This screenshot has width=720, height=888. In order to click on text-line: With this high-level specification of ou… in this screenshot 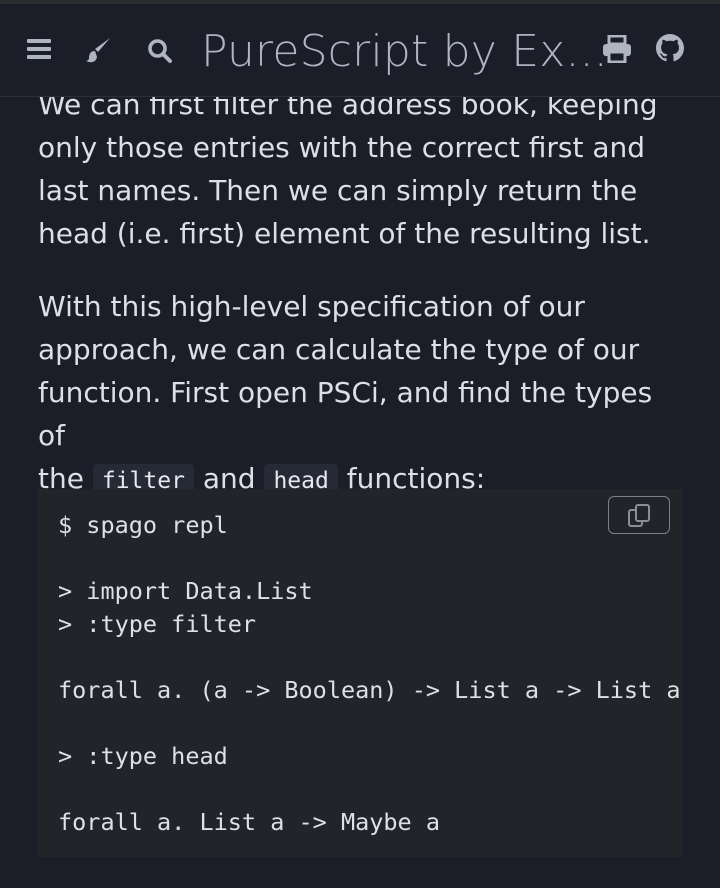, I will do `click(311, 306)`.